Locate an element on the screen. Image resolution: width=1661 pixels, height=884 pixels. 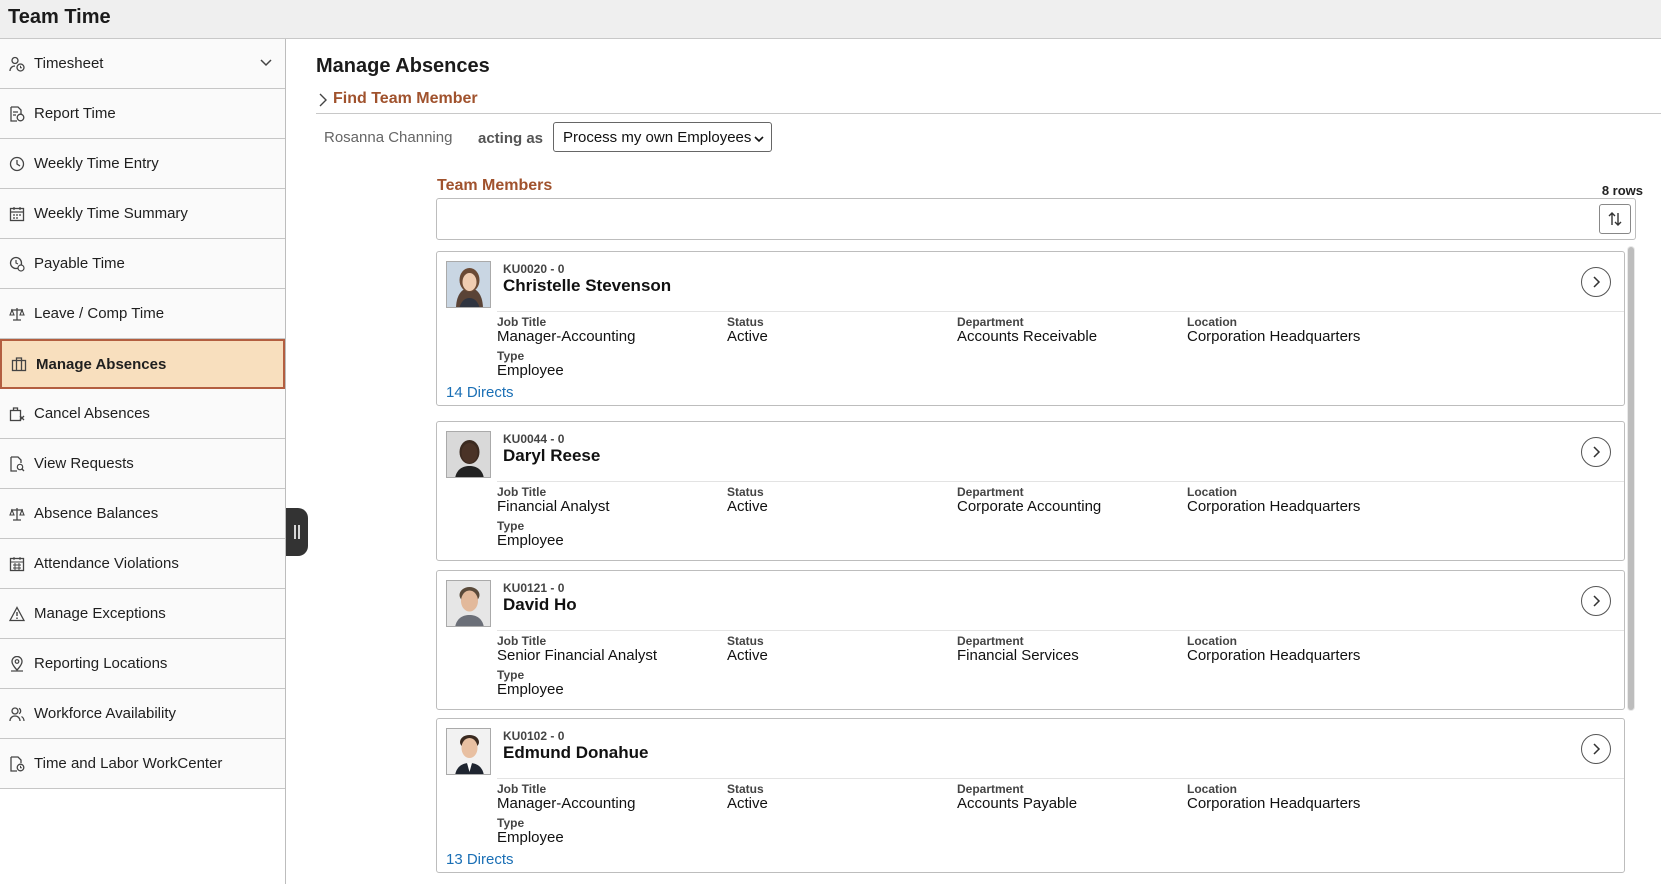
sort-button is located at coordinates (1615, 219).